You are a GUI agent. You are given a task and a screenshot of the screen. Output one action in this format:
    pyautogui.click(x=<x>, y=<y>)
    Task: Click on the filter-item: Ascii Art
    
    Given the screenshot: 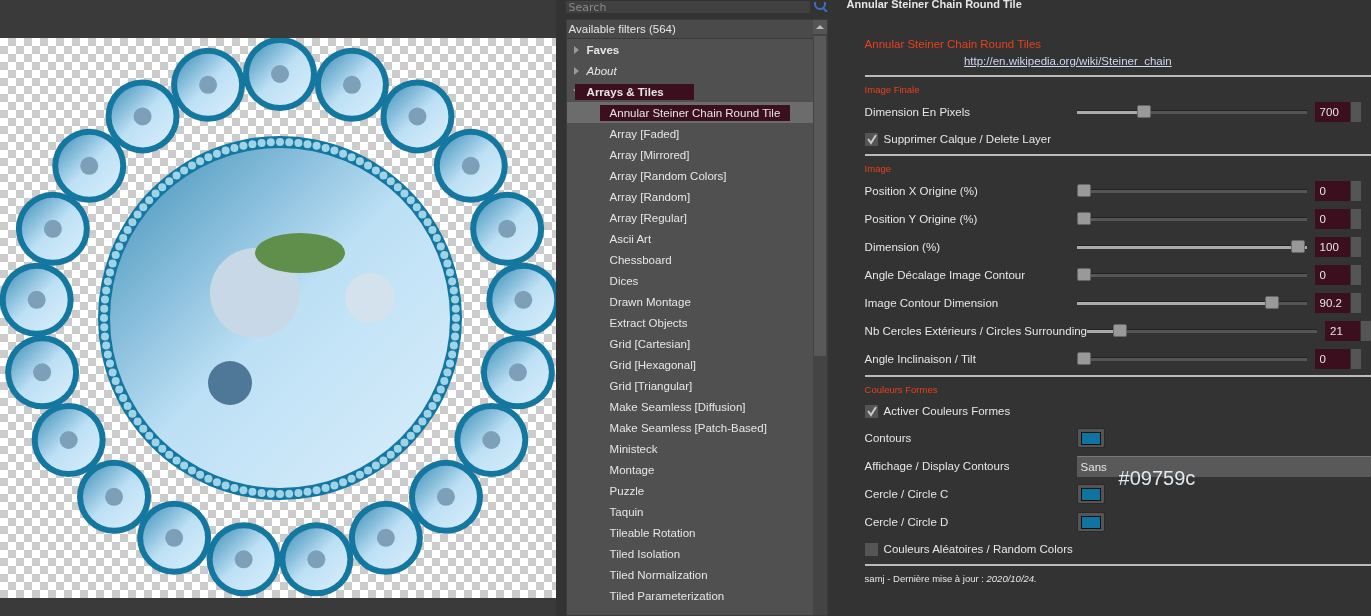 What is the action you would take?
    pyautogui.click(x=630, y=238)
    